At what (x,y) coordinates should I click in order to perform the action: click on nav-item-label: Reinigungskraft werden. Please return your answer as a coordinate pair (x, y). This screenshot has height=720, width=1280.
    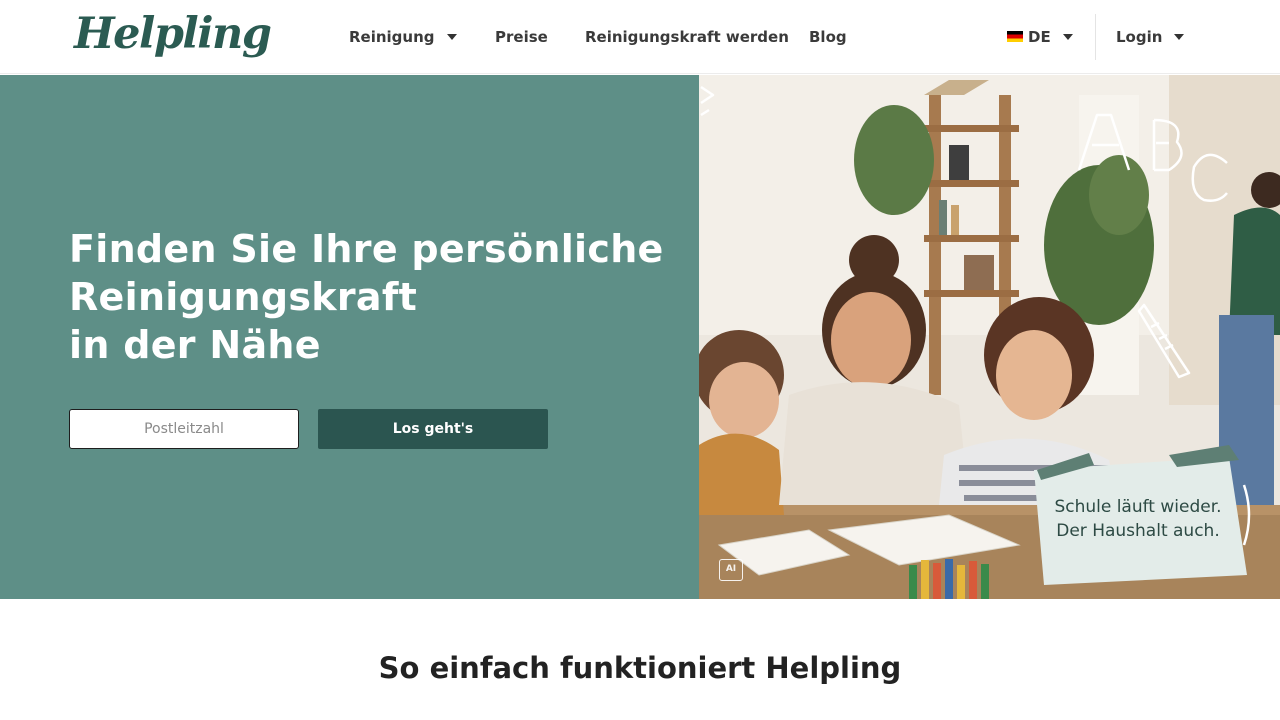
    Looking at the image, I should click on (687, 37).